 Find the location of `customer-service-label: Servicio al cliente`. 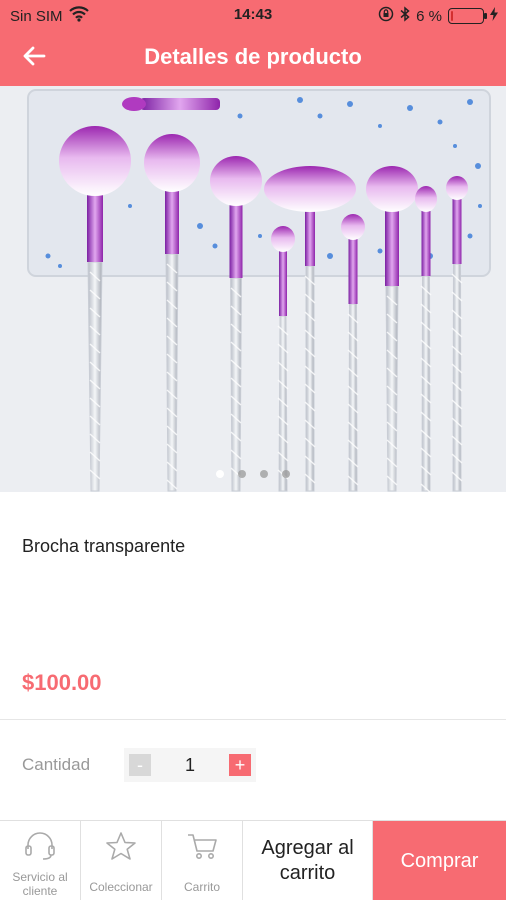

customer-service-label: Servicio al cliente is located at coordinates (40, 884).